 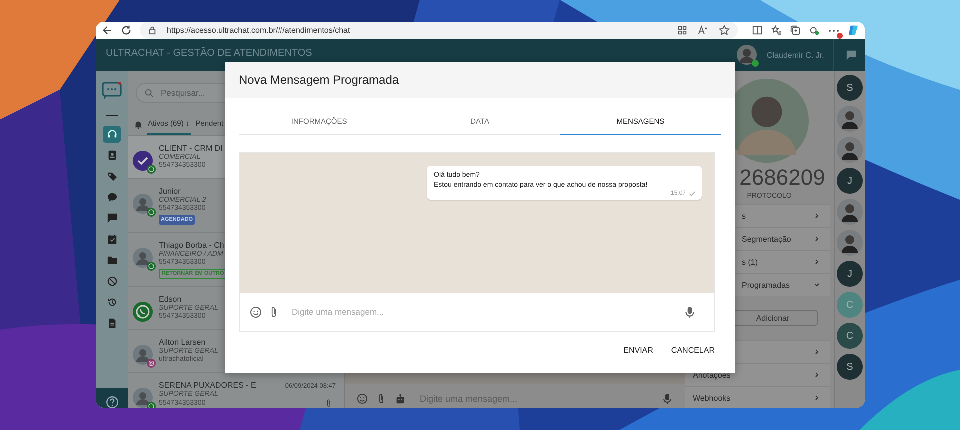 What do you see at coordinates (151, 363) in the screenshot?
I see `instagram-badge-icon` at bounding box center [151, 363].